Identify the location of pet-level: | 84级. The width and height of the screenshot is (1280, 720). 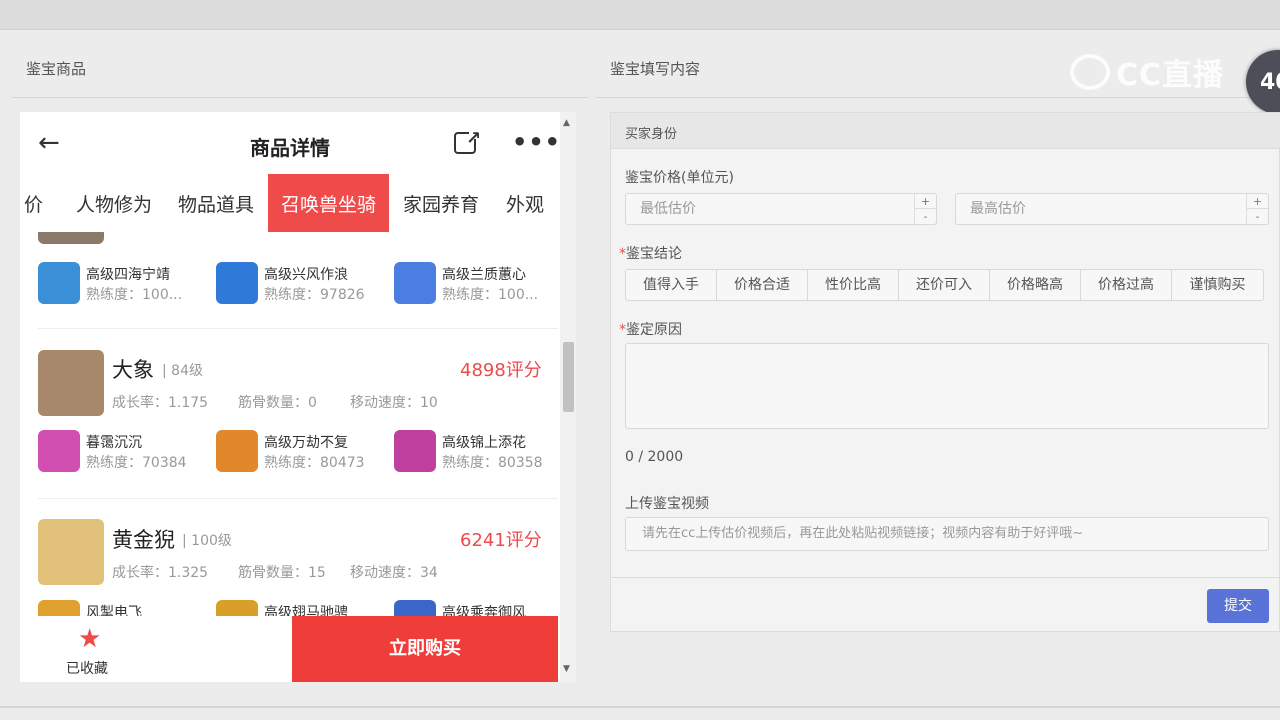
(182, 371).